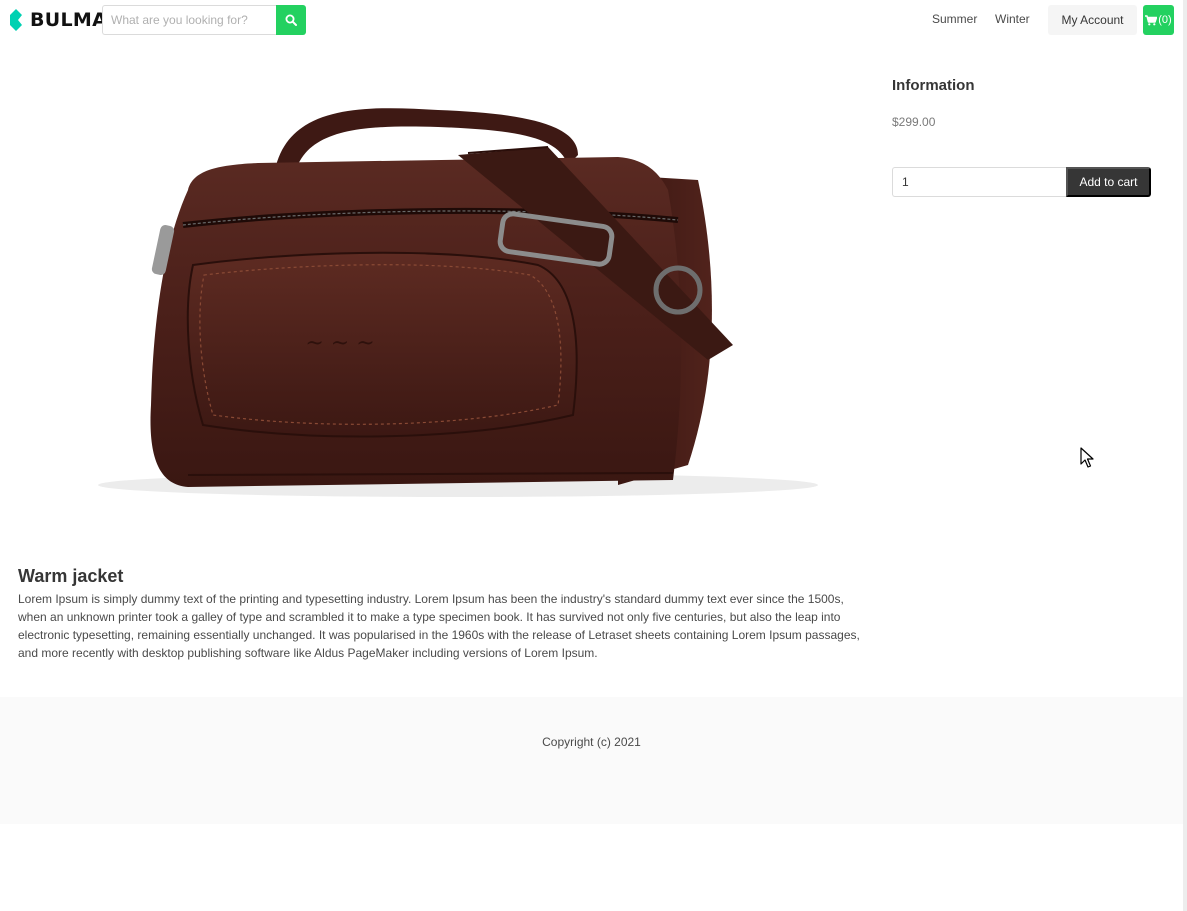 Image resolution: width=1187 pixels, height=911 pixels. What do you see at coordinates (1165, 20) in the screenshot?
I see `cart-count: (0)` at bounding box center [1165, 20].